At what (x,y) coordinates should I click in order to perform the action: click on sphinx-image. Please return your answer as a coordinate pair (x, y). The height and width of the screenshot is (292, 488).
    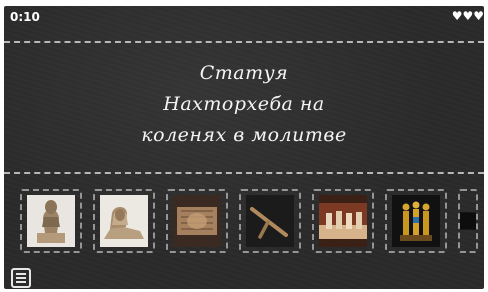
    Looking at the image, I should click on (124, 221).